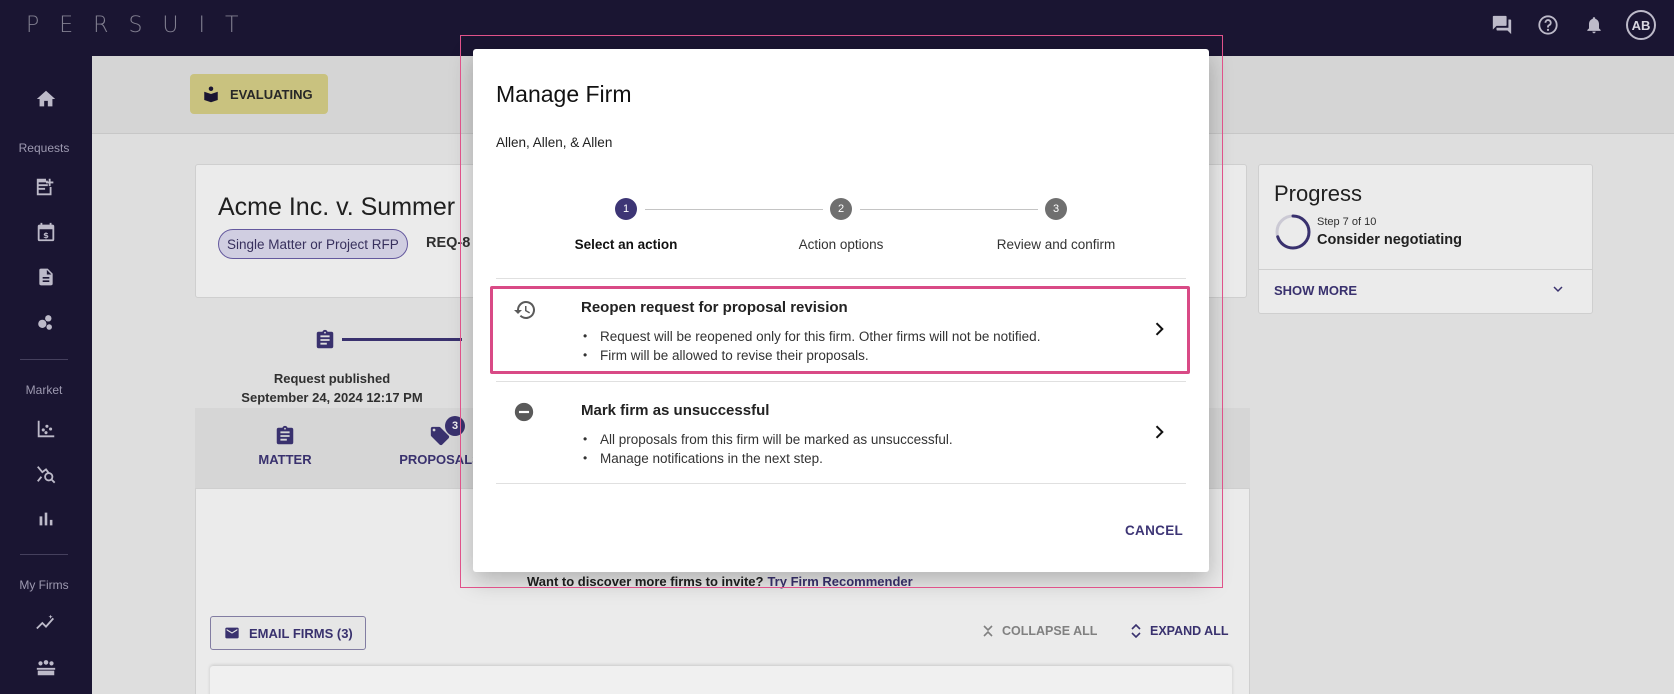  I want to click on step-1-label: Select an action, so click(626, 244).